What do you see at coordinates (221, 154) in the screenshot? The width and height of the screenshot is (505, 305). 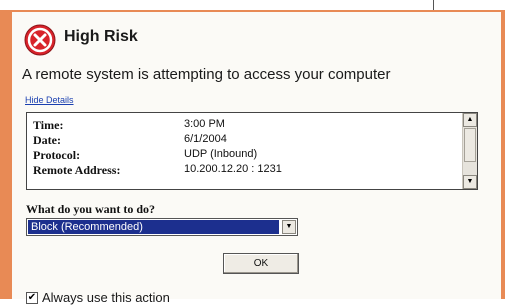 I see `details-value: UDP (Inbound)` at bounding box center [221, 154].